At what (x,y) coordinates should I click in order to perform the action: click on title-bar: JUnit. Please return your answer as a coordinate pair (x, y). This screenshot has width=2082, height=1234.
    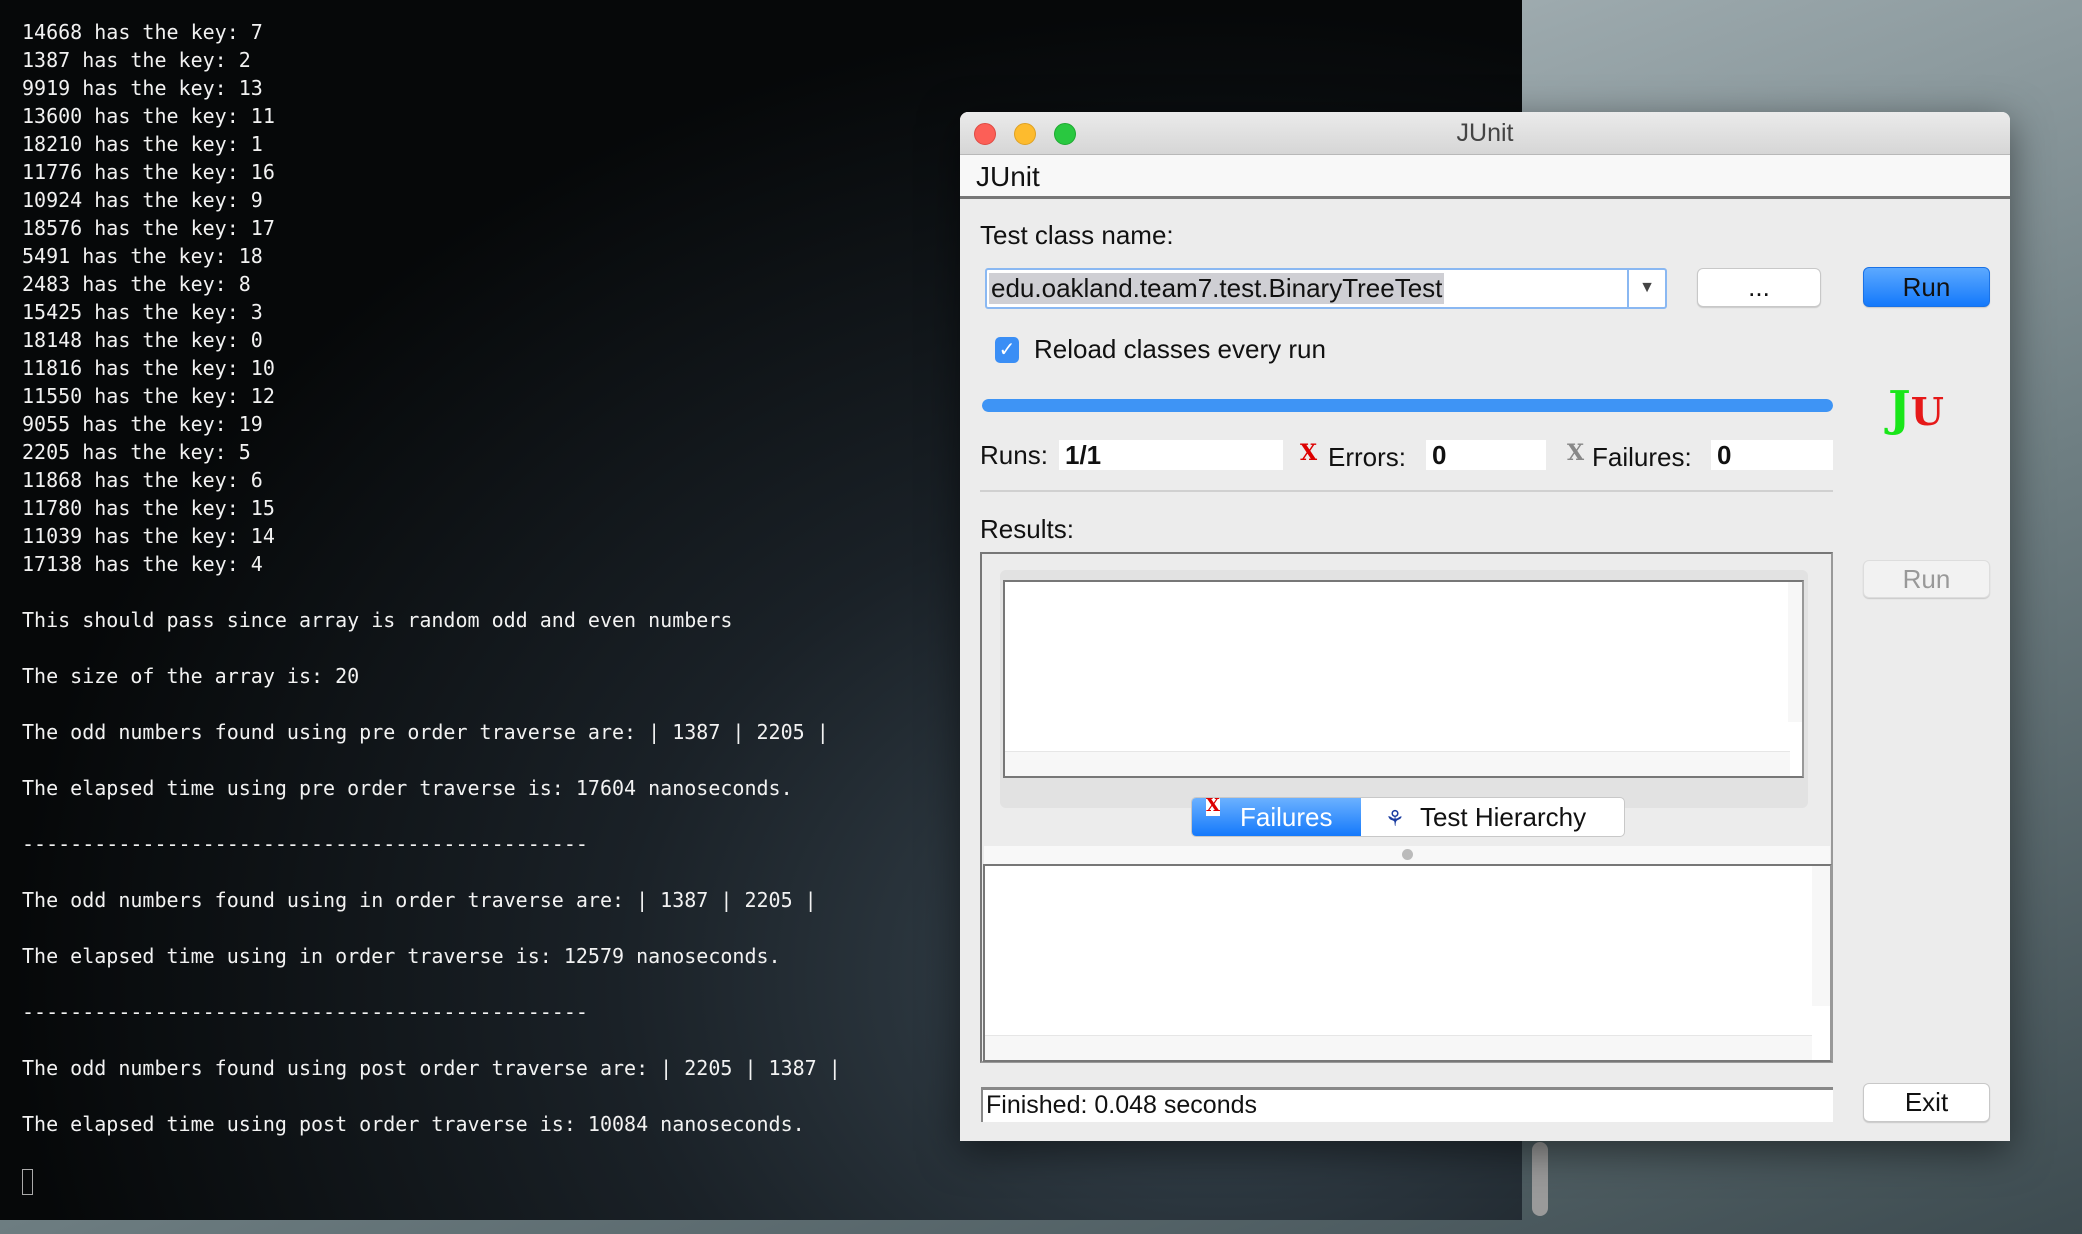
    Looking at the image, I should click on (1485, 133).